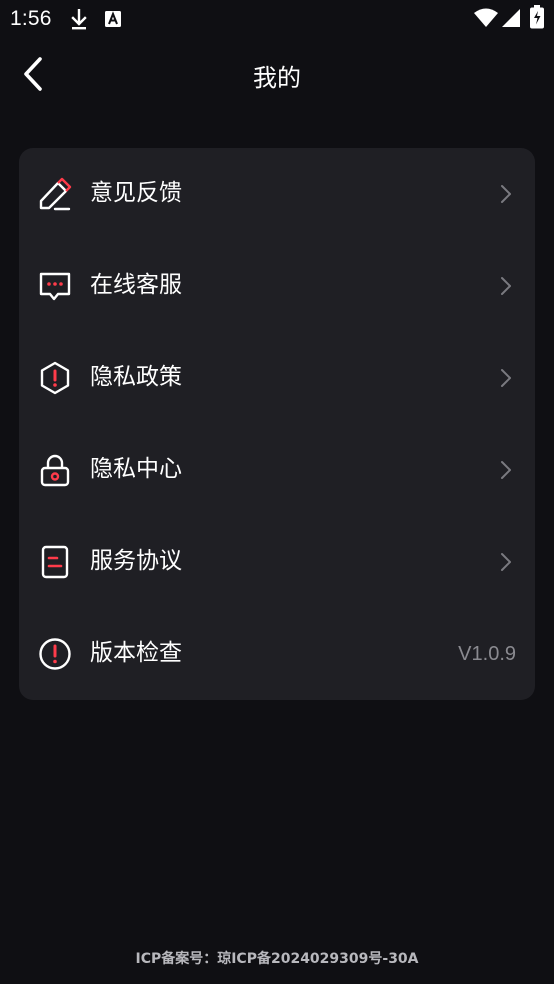 The image size is (554, 984). Describe the element at coordinates (136, 653) in the screenshot. I see `menu-item-label: 版本检查` at that location.